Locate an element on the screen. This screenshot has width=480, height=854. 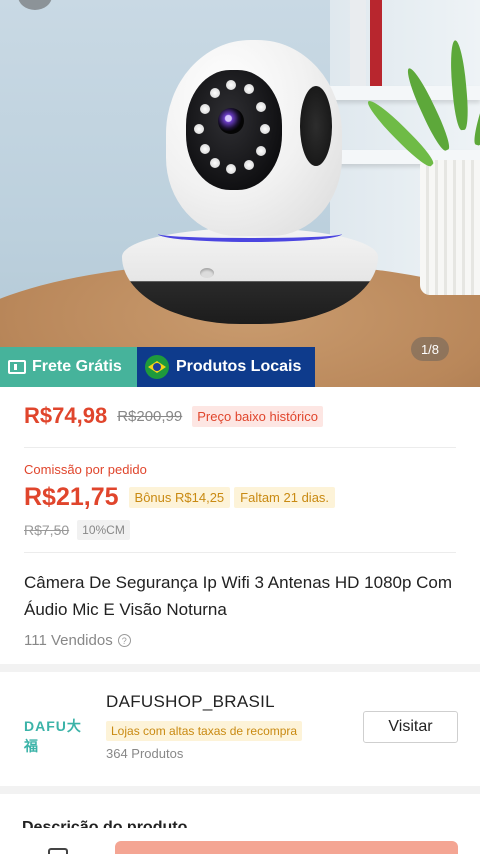
commission-row: R$21,75 Bônus R$14,25 Faltam 21 dias. is located at coordinates (180, 497).